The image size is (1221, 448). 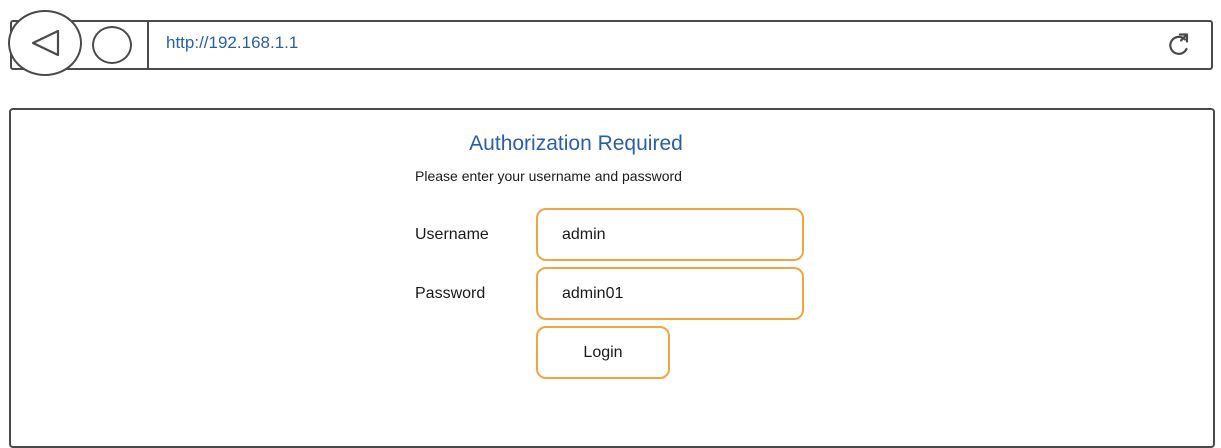 I want to click on url-field: http://192.168.1.1, so click(x=232, y=43).